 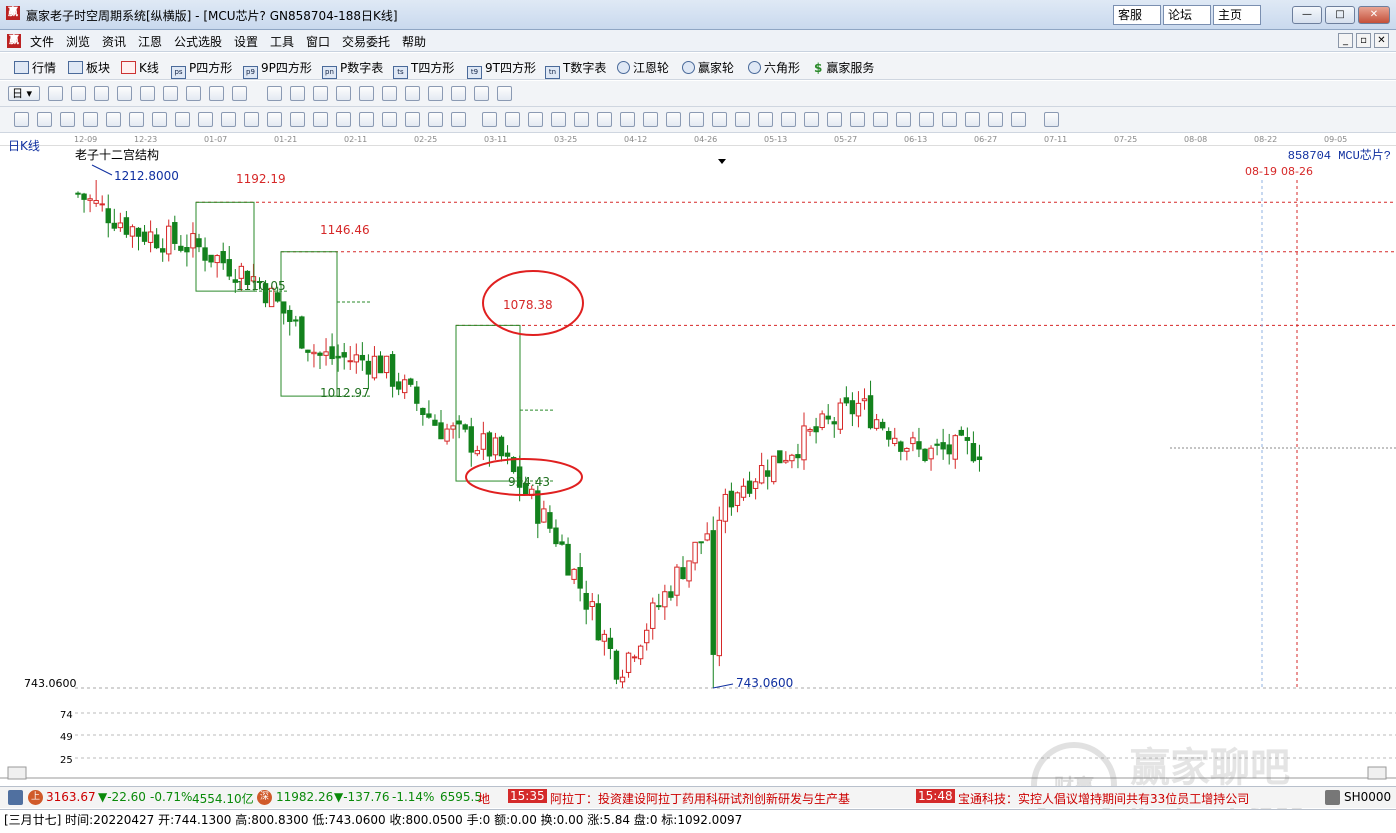 I want to click on forum-link: 论坛, so click(x=1187, y=15).